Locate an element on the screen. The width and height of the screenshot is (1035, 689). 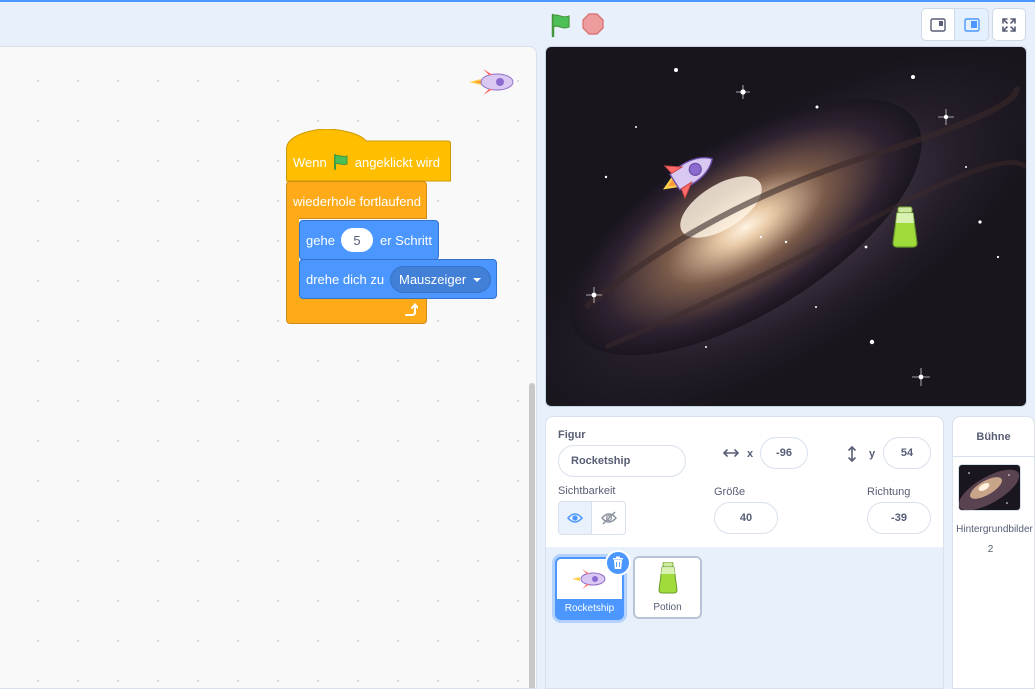
small-stage-icon is located at coordinates (938, 24).